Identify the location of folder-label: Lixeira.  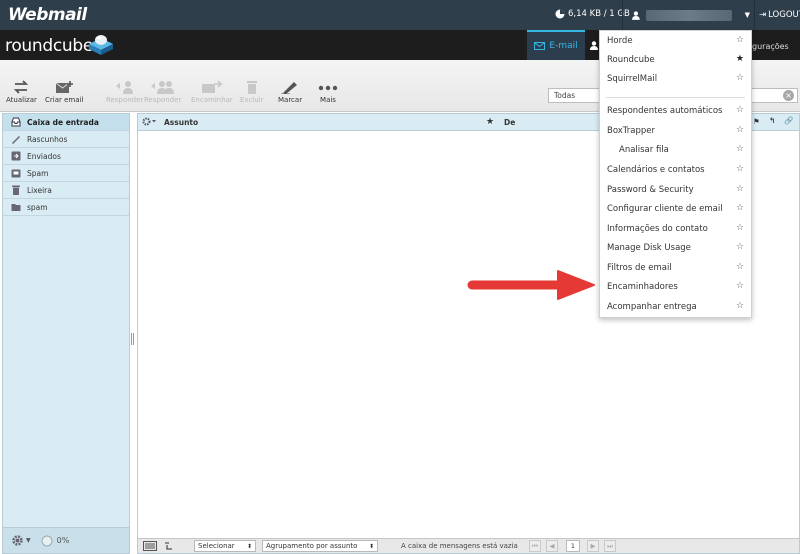
(39, 190).